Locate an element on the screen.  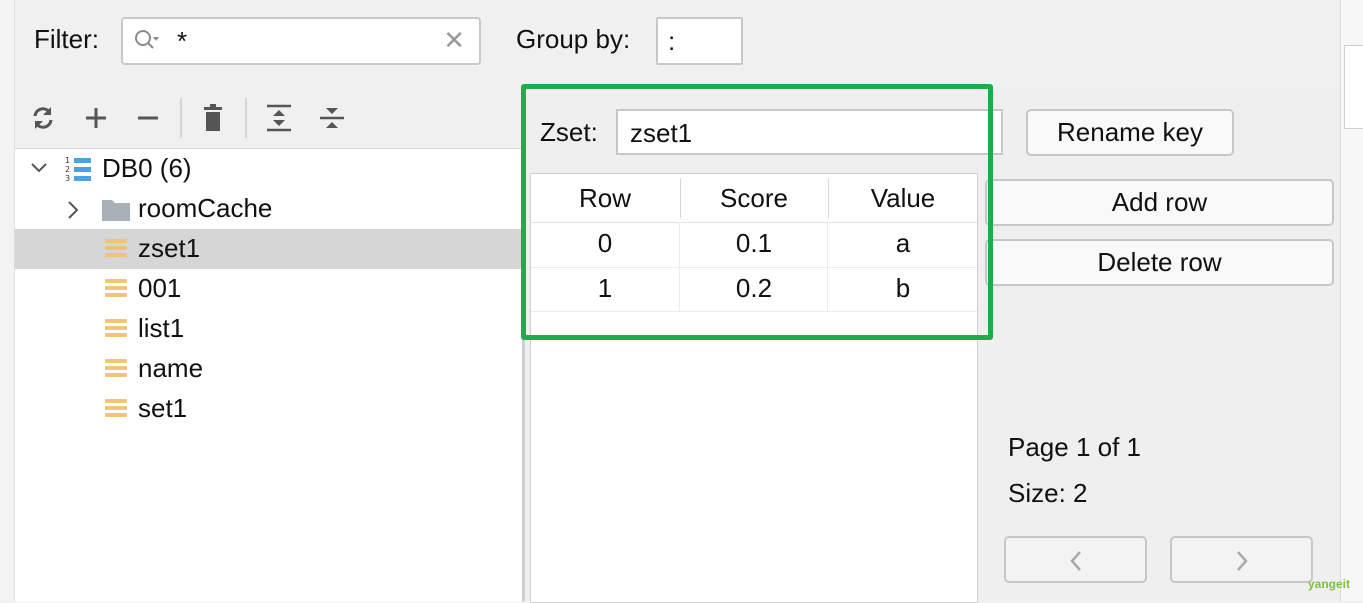
search-icon is located at coordinates (147, 39).